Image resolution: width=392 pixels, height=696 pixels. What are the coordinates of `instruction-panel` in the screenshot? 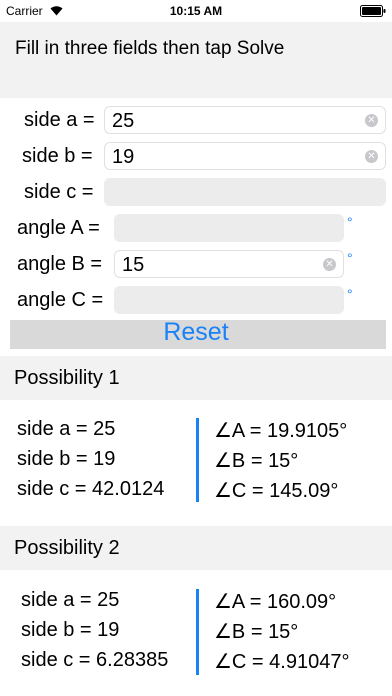 It's located at (196, 60).